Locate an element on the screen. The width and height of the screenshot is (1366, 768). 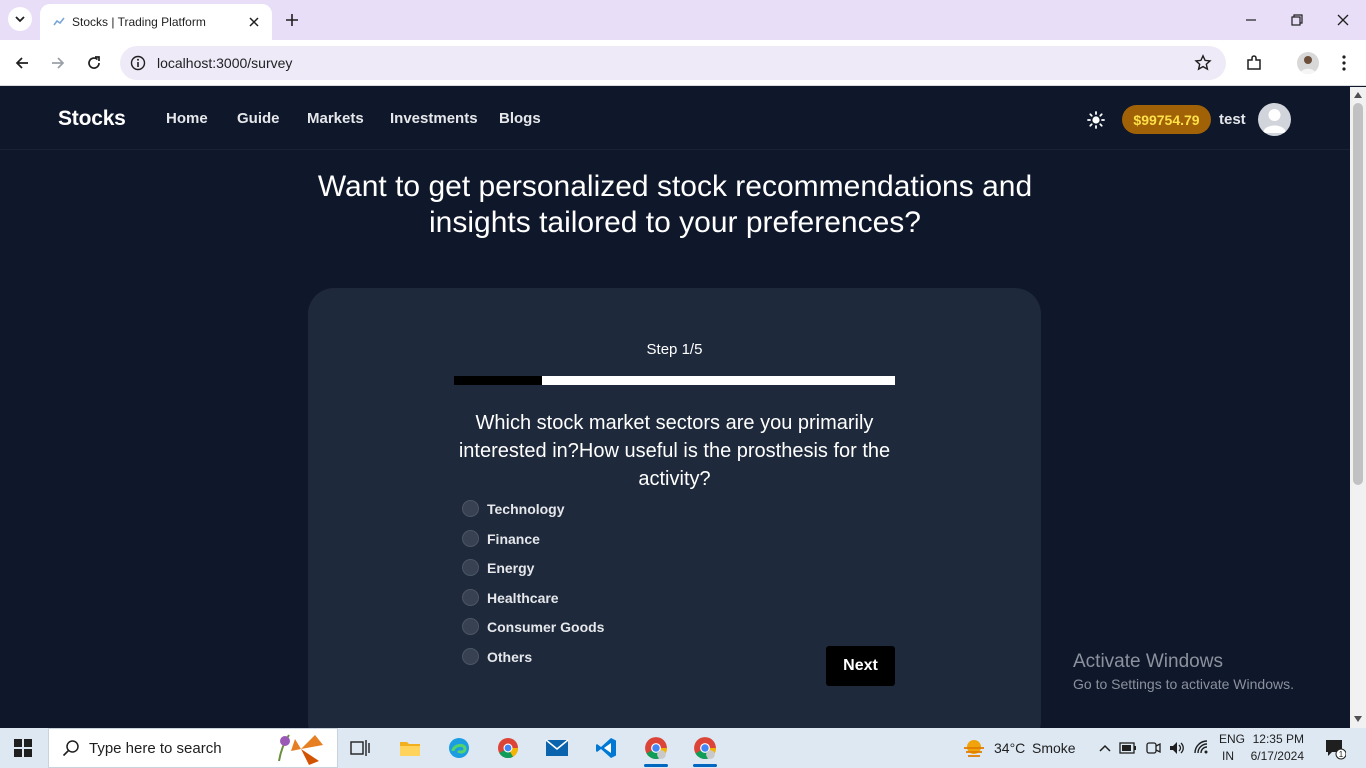
option-label: Others is located at coordinates (510, 656).